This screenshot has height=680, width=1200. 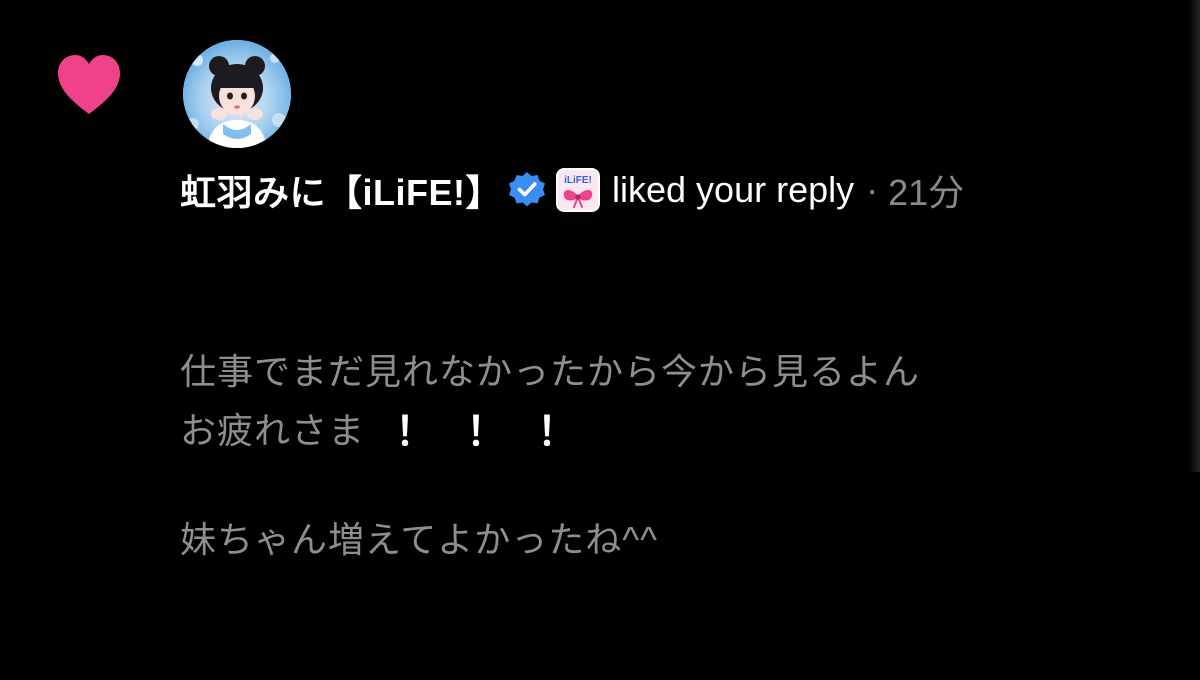 I want to click on affiliate-badge-icon: iLiFE!, so click(x=578, y=190).